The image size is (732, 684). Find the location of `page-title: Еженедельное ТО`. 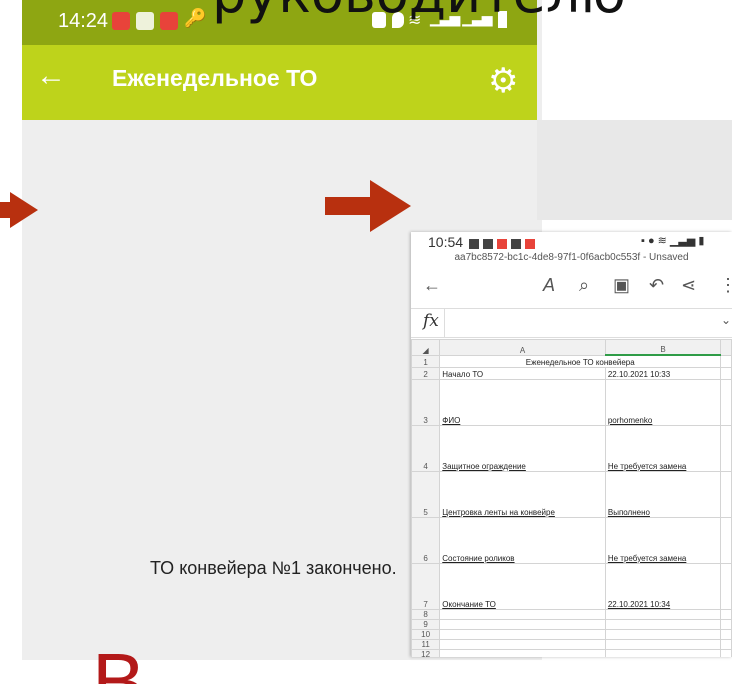

page-title: Еженедельное ТО is located at coordinates (215, 78).